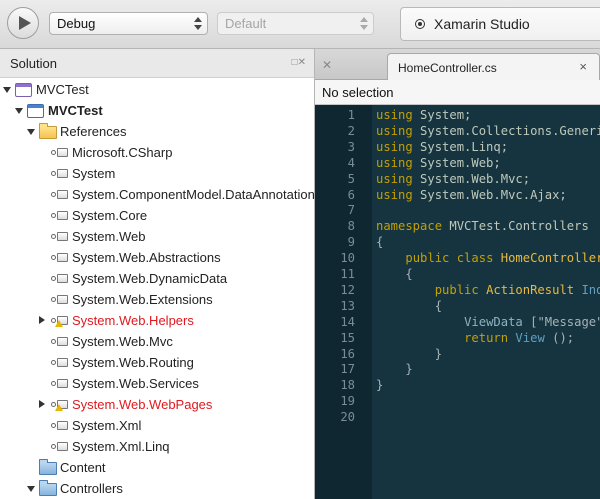  What do you see at coordinates (157, 467) in the screenshot?
I see `tree-item: Content` at bounding box center [157, 467].